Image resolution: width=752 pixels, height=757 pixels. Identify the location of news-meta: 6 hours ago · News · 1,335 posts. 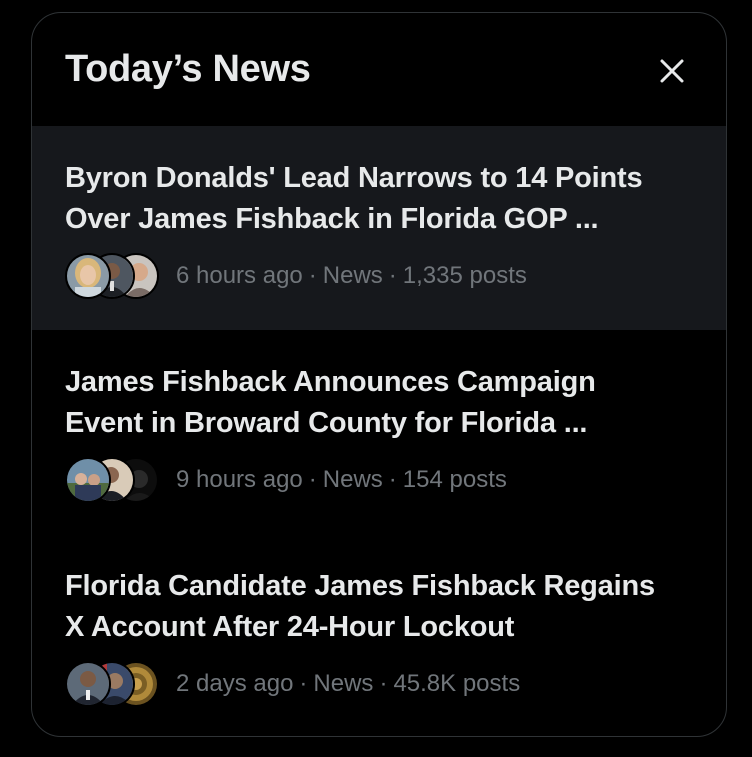
(379, 276).